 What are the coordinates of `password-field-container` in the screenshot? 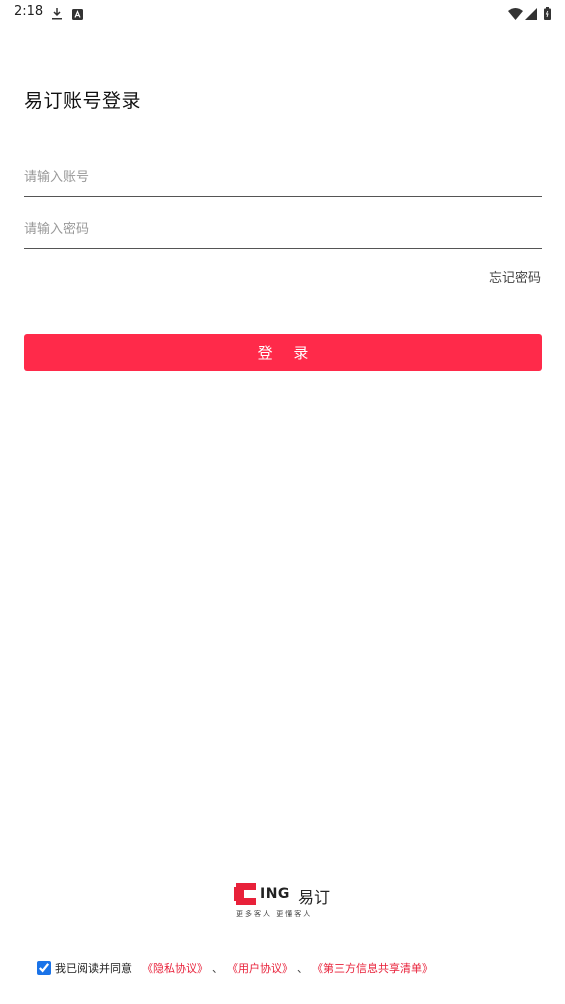 It's located at (283, 230).